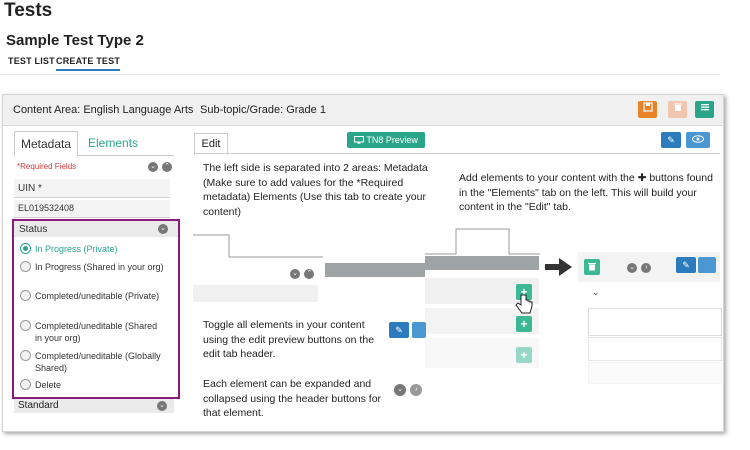 Image resolution: width=750 pixels, height=450 pixels. Describe the element at coordinates (457, 153) in the screenshot. I see `edit-tab-line` at that location.